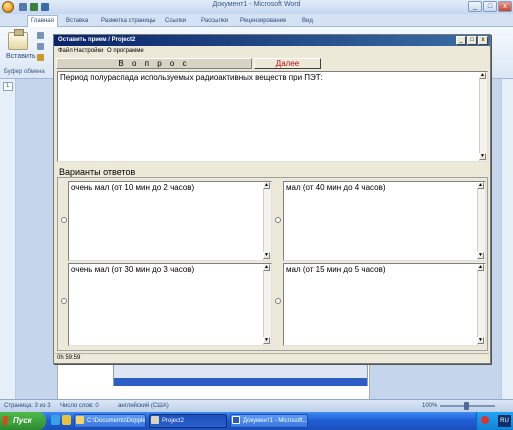 This screenshot has height=430, width=513. Describe the element at coordinates (505, 6) in the screenshot. I see `word-close-button: x` at that location.